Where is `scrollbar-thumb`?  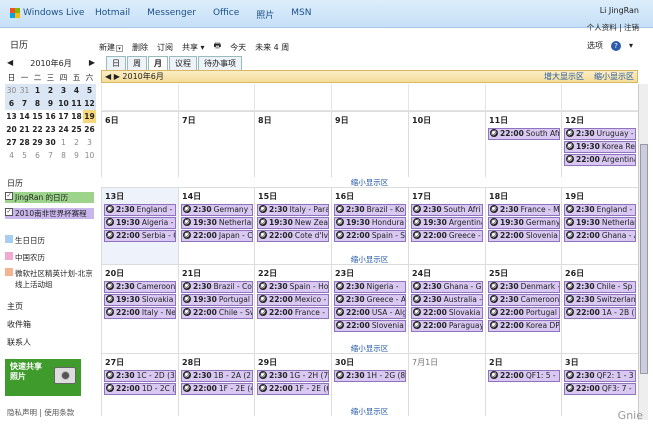
scrollbar-thumb is located at coordinates (644, 259).